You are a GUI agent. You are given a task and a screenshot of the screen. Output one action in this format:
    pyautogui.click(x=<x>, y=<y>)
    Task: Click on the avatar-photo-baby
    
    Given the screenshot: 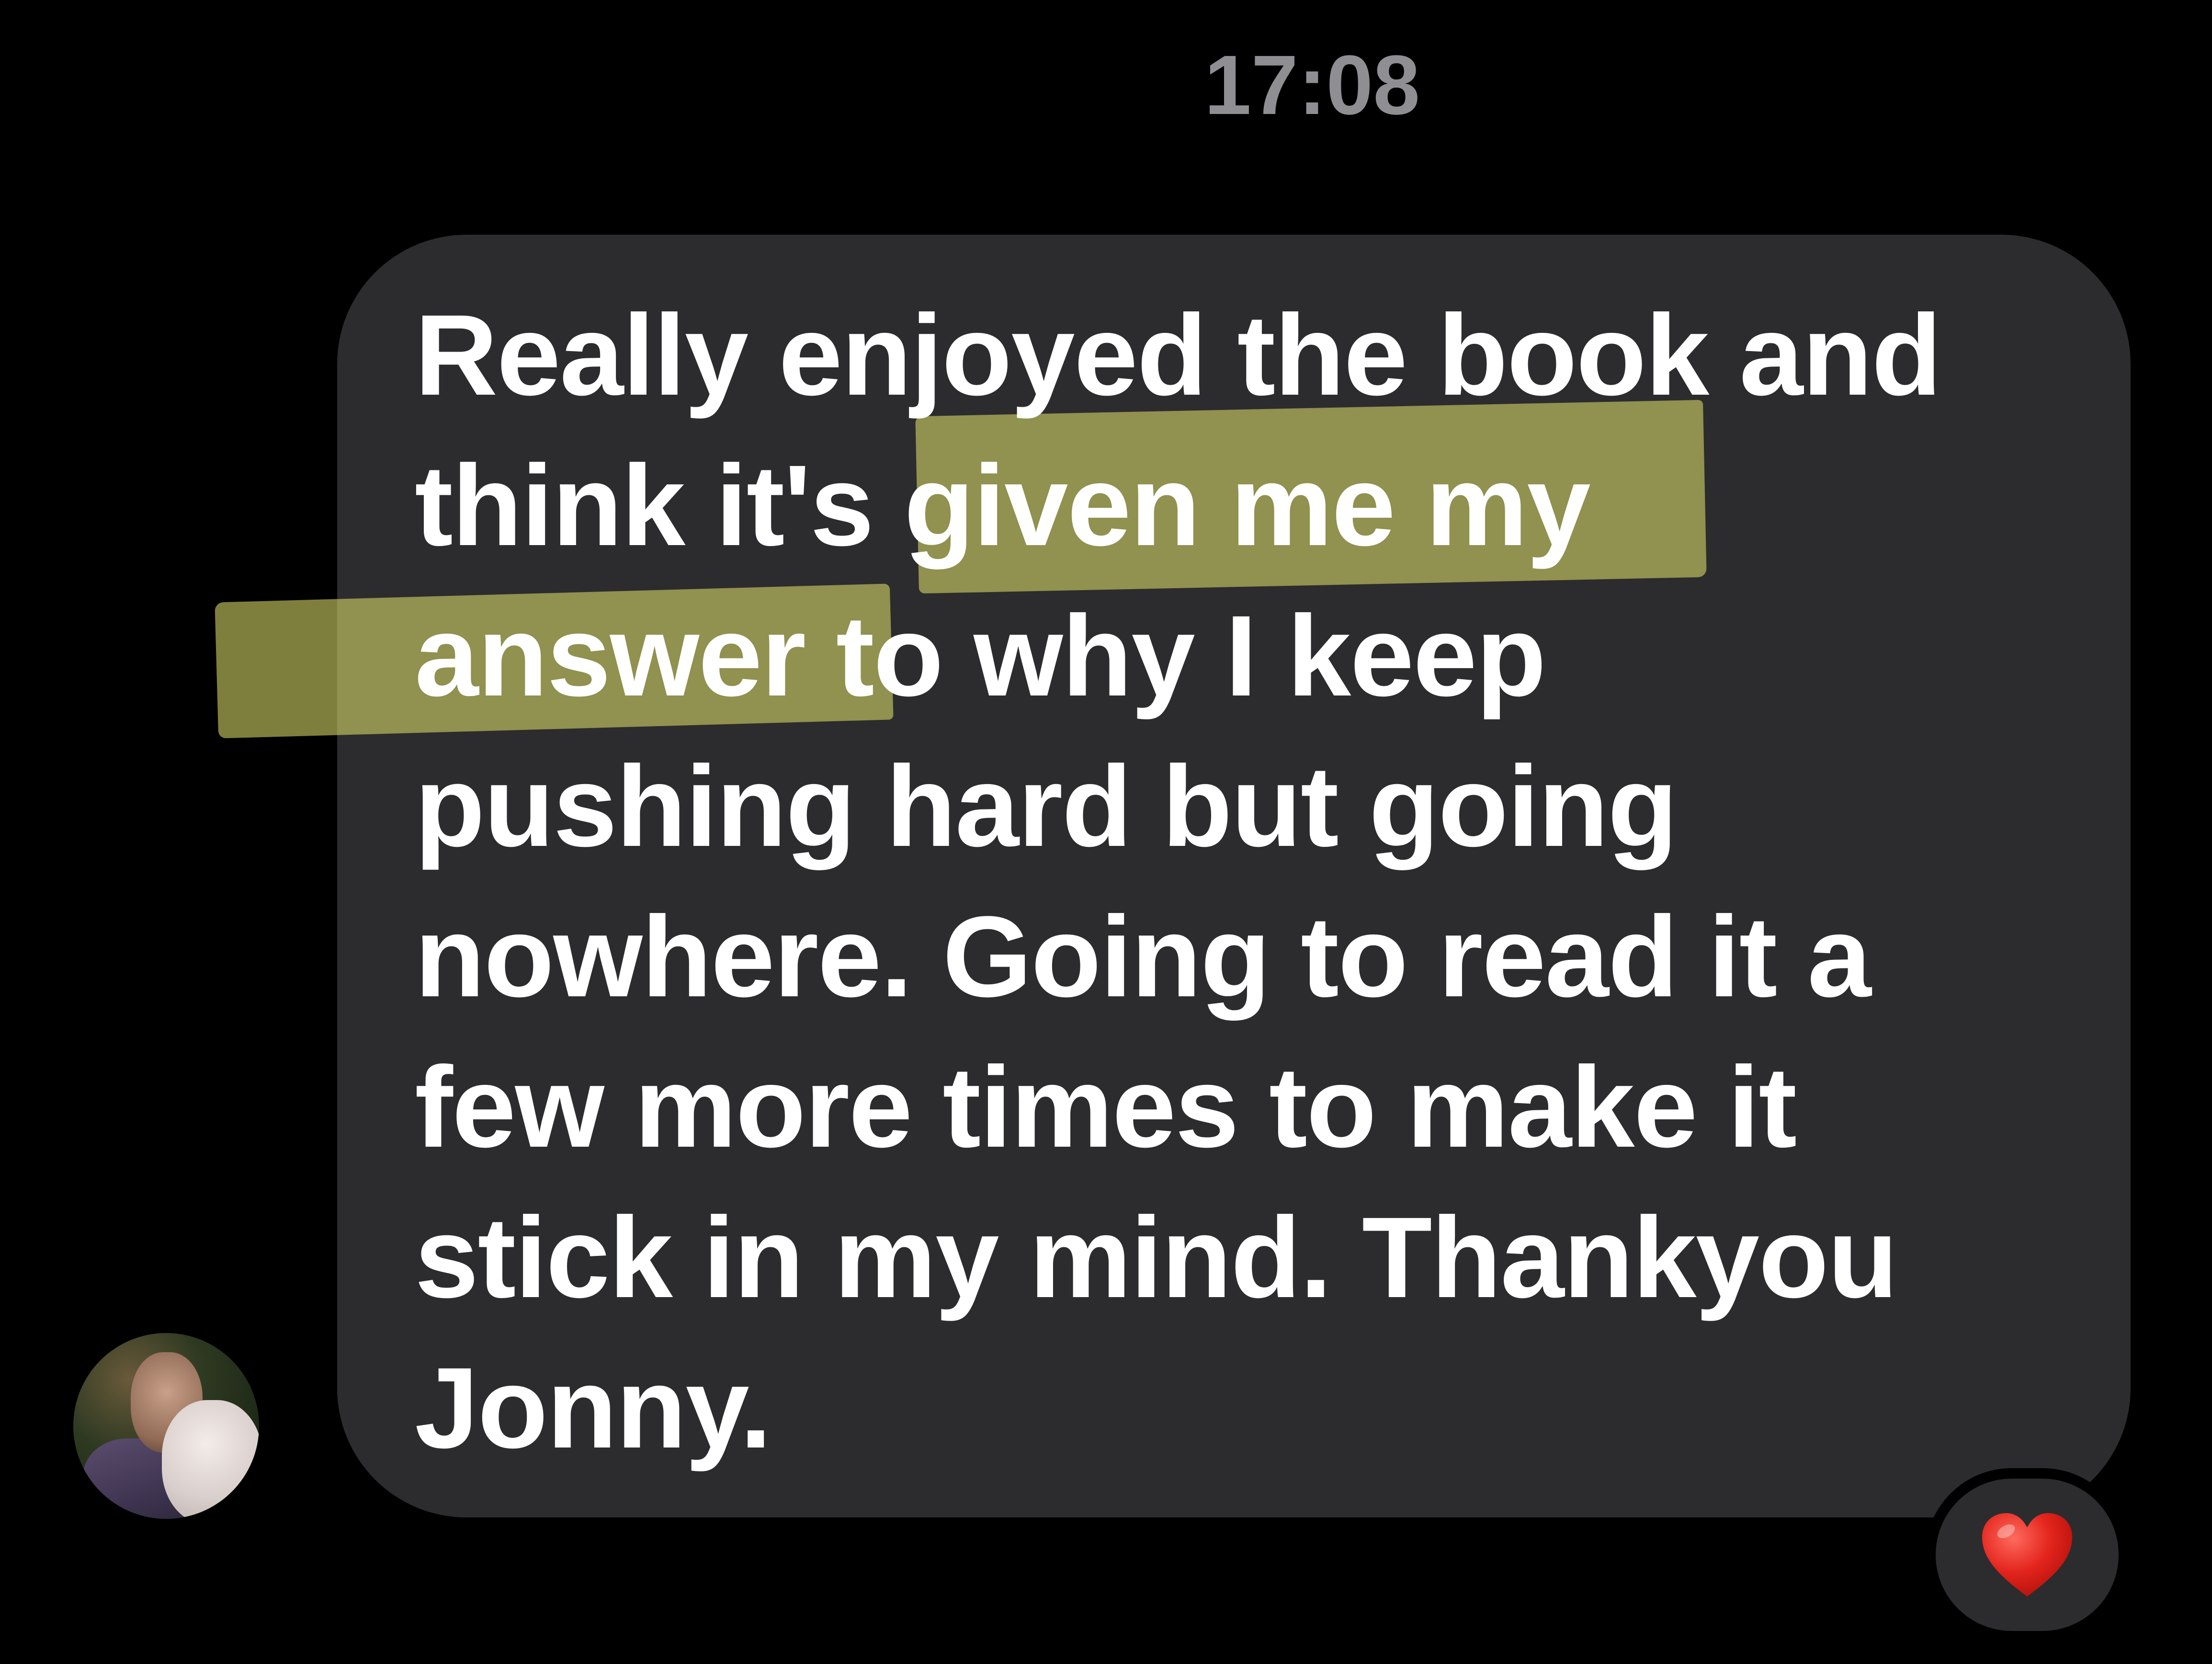 What is the action you would take?
    pyautogui.click(x=210, y=1459)
    